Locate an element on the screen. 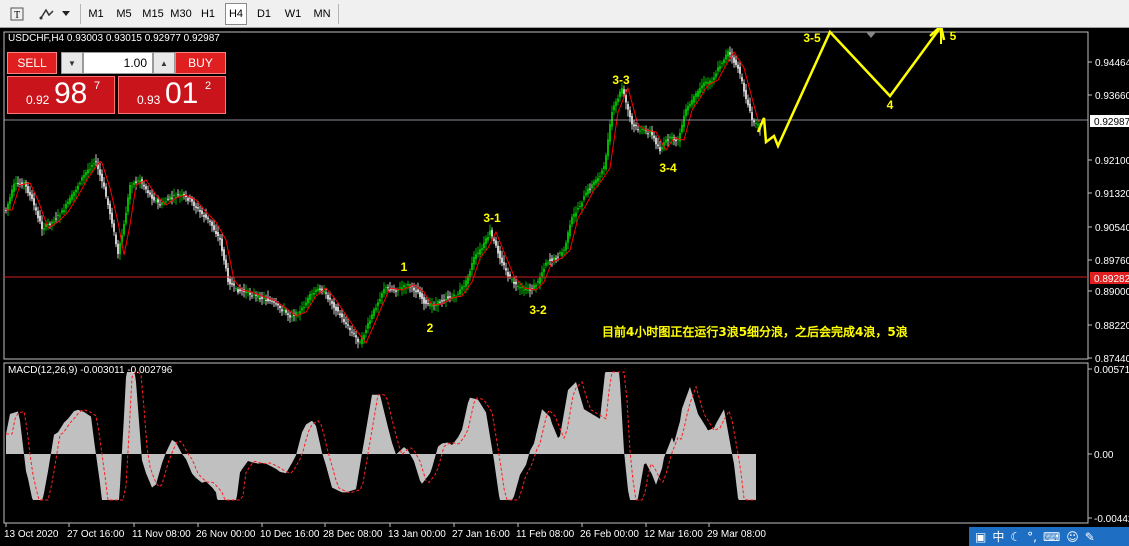  time-axis-label: 29 Mar 08:00 is located at coordinates (736, 534).